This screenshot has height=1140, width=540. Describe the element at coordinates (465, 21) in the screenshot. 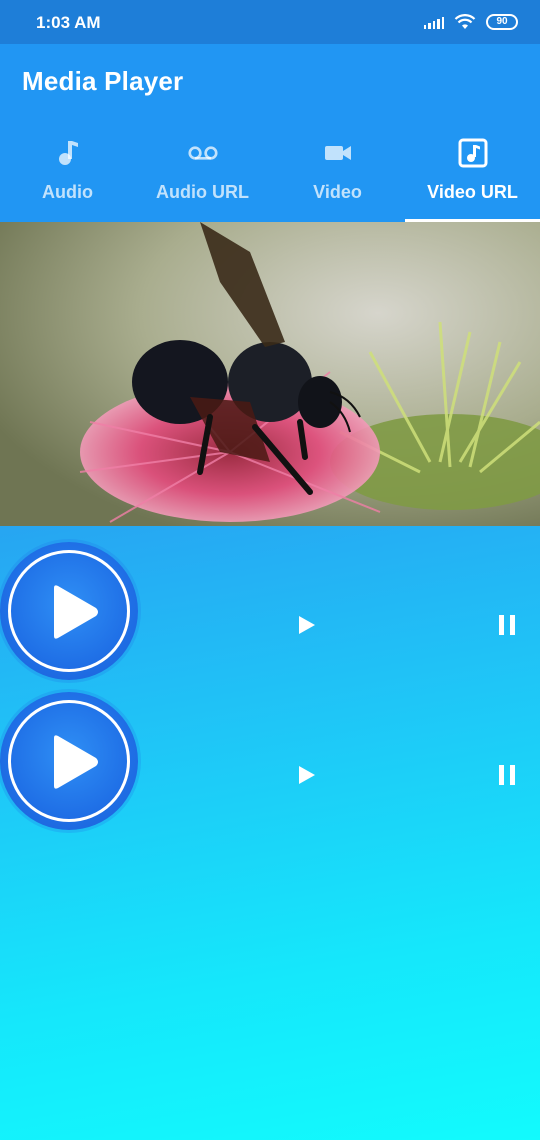

I see `wifi-icon` at that location.